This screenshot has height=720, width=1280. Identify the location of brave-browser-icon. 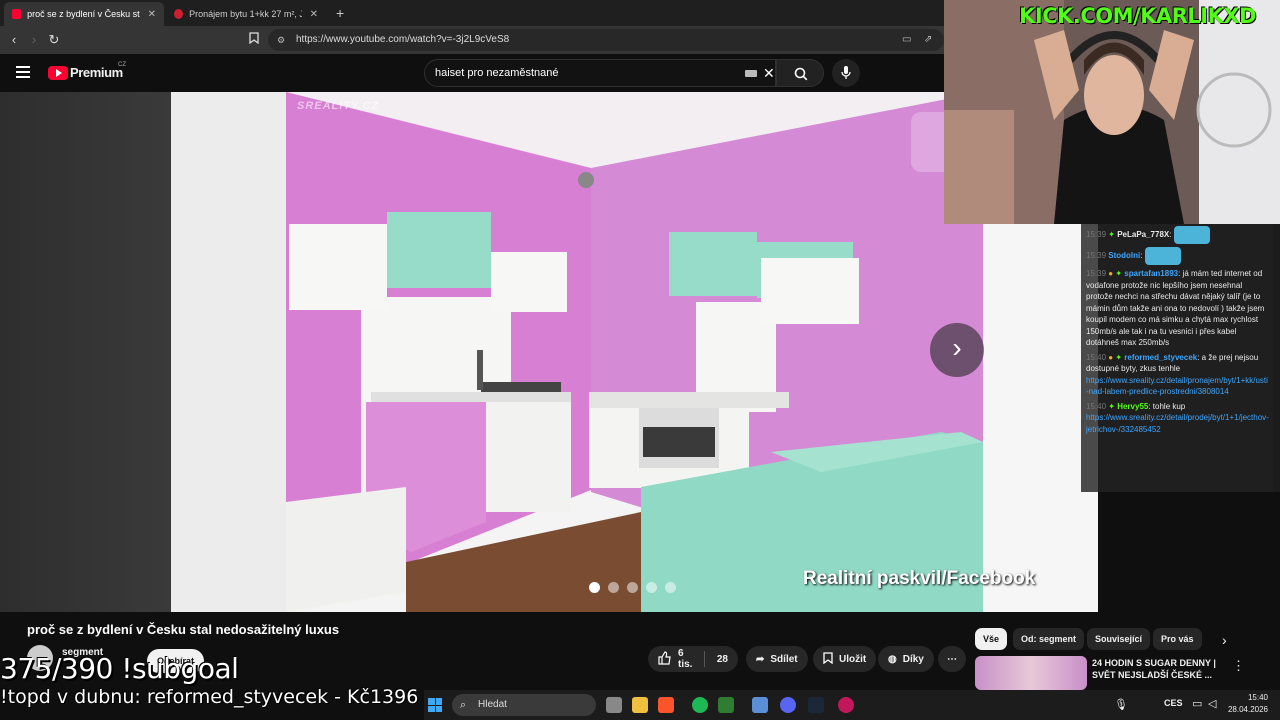
(666, 705).